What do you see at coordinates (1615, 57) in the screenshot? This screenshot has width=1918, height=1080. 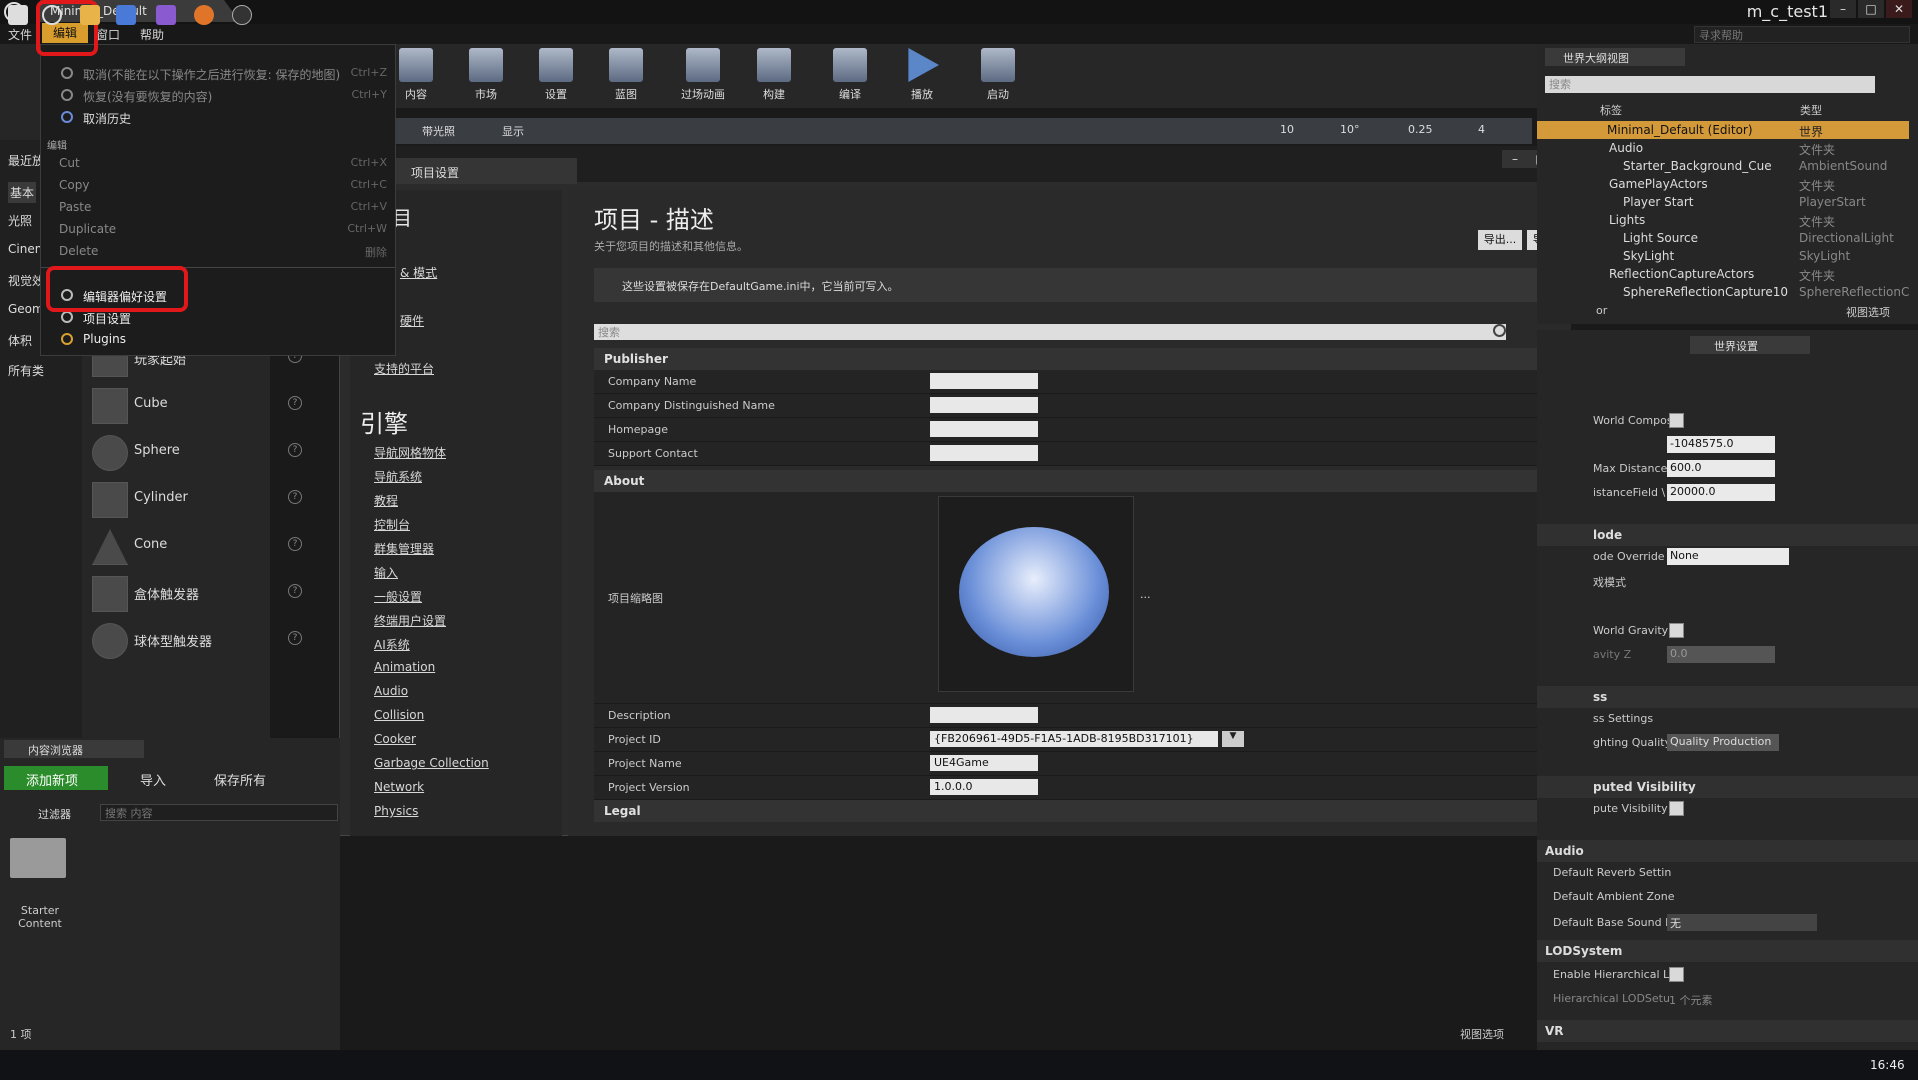 I see `outliner-tab: 世界大纲视图` at bounding box center [1615, 57].